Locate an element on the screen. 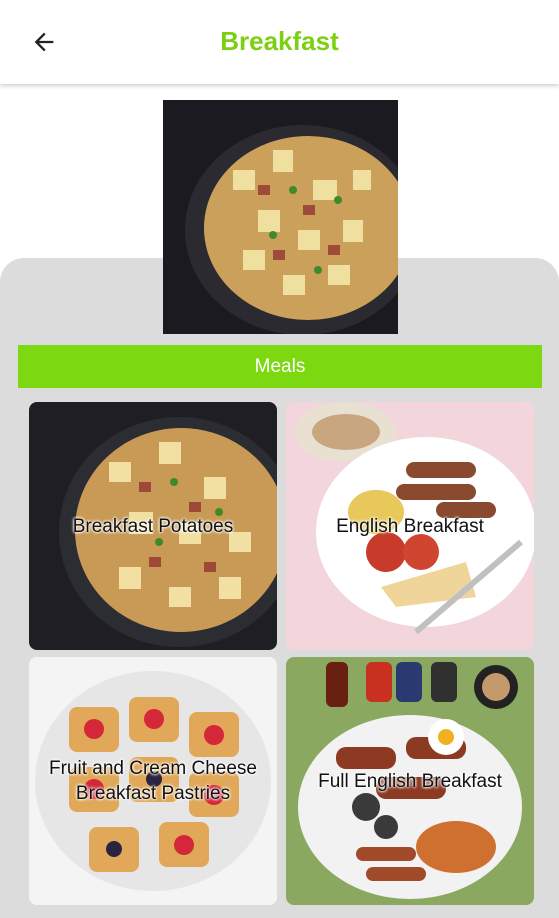 The image size is (559, 918). meals-header: Meals is located at coordinates (280, 366).